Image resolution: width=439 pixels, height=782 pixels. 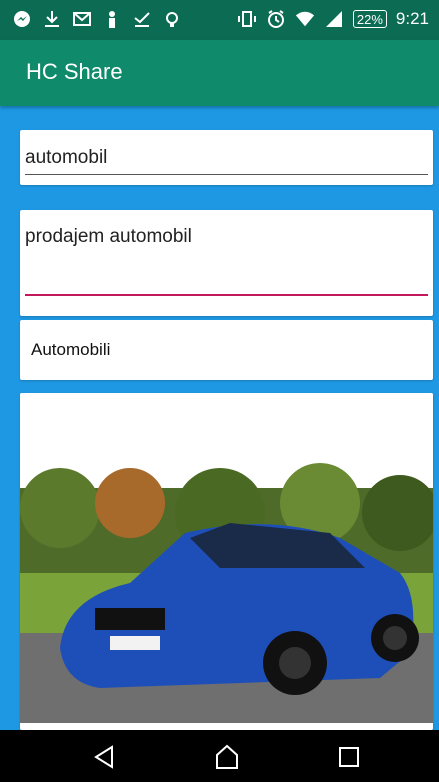 I want to click on title-input, so click(x=226, y=158).